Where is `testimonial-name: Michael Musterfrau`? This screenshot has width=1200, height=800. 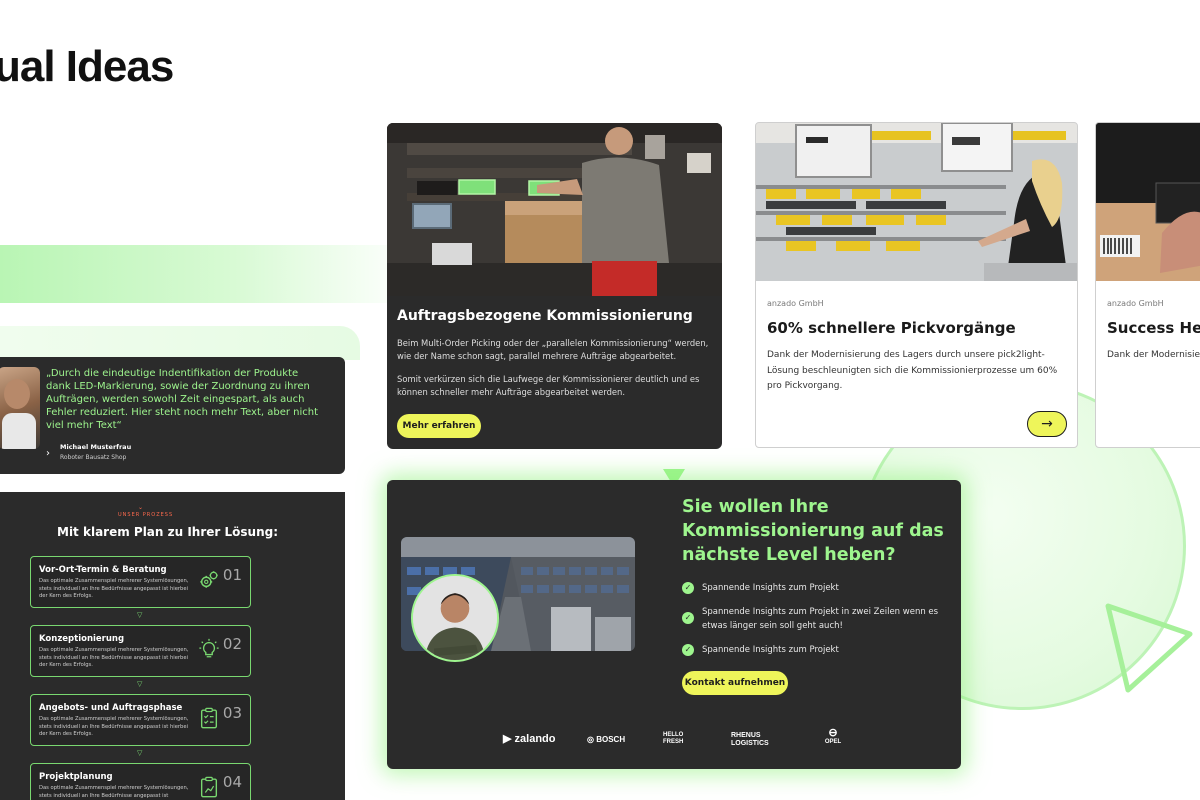 testimonial-name: Michael Musterfrau is located at coordinates (96, 447).